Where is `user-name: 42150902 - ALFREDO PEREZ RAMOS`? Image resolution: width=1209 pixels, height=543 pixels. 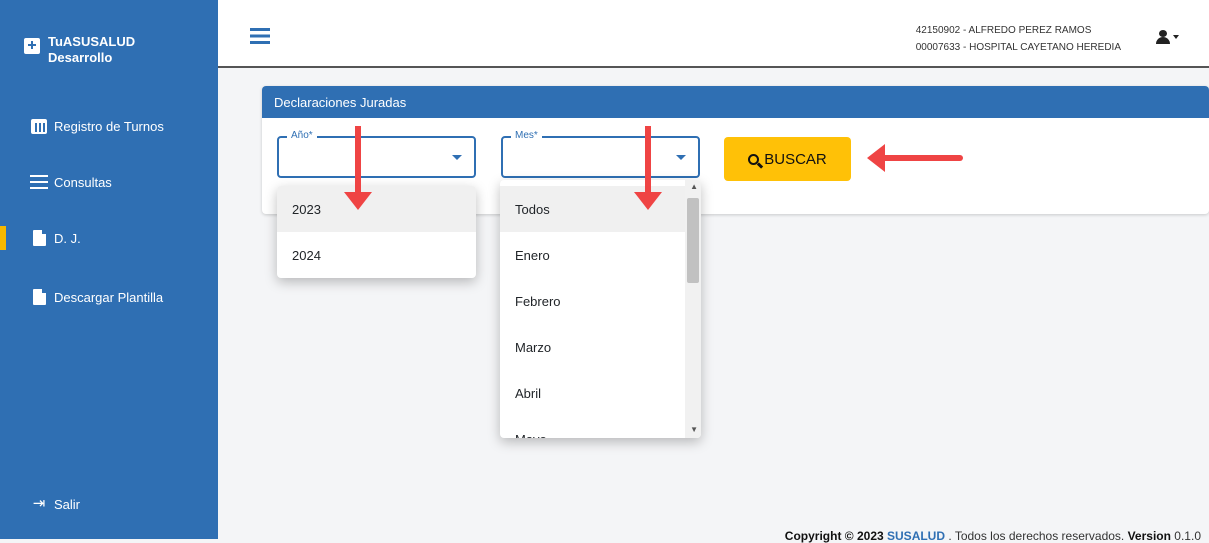
user-name: 42150902 - ALFREDO PEREZ RAMOS is located at coordinates (1003, 30).